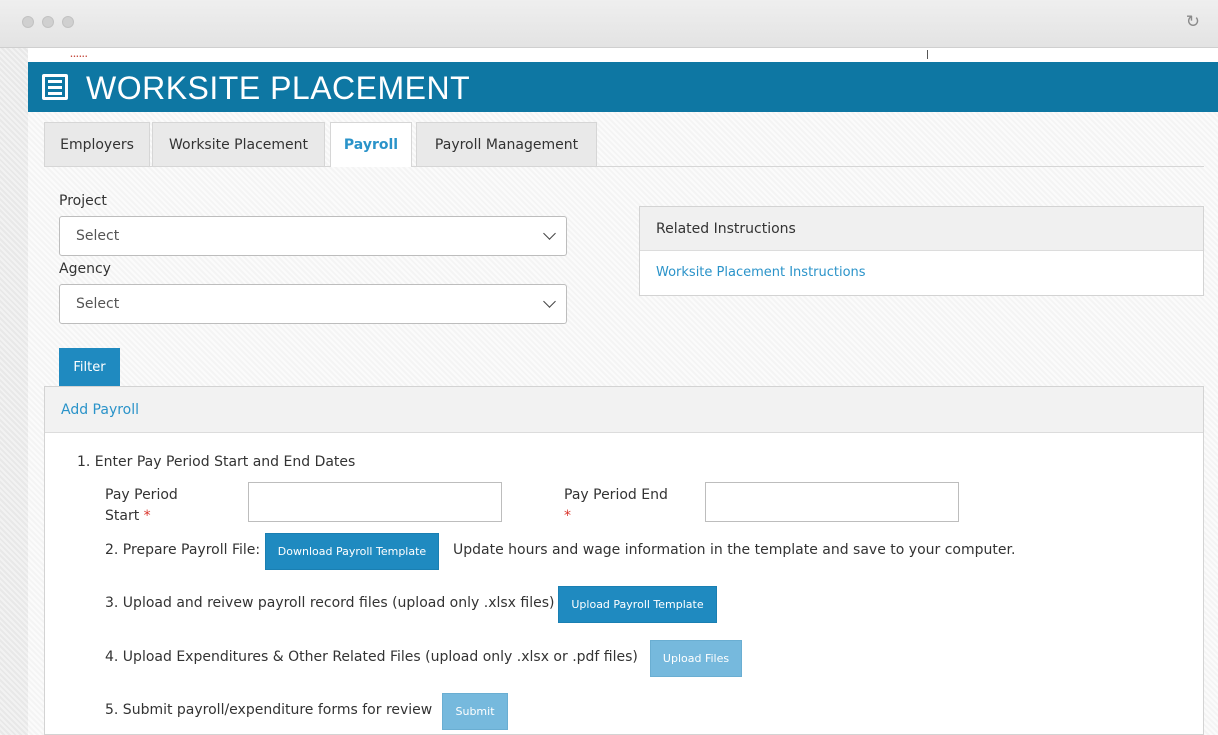  Describe the element at coordinates (183, 550) in the screenshot. I see `step-2-text: 2. Prepare Payroll File:` at that location.